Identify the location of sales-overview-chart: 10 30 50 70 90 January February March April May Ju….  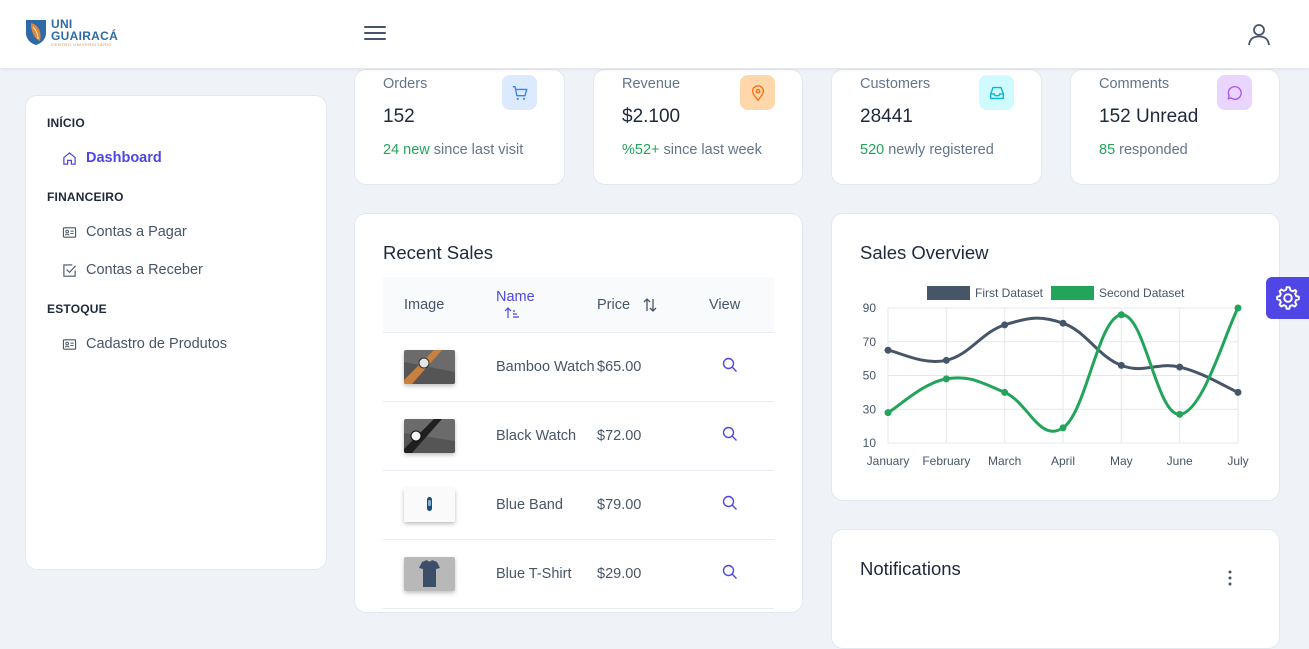
(1056, 377).